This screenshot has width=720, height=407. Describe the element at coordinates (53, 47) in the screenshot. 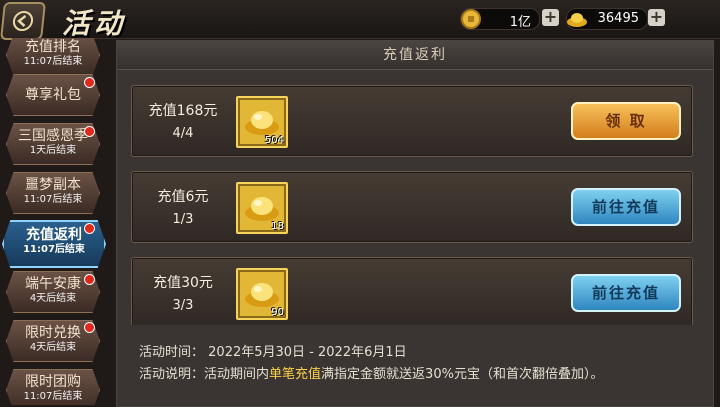

I see `sidebar-item-label: 充值排名` at that location.